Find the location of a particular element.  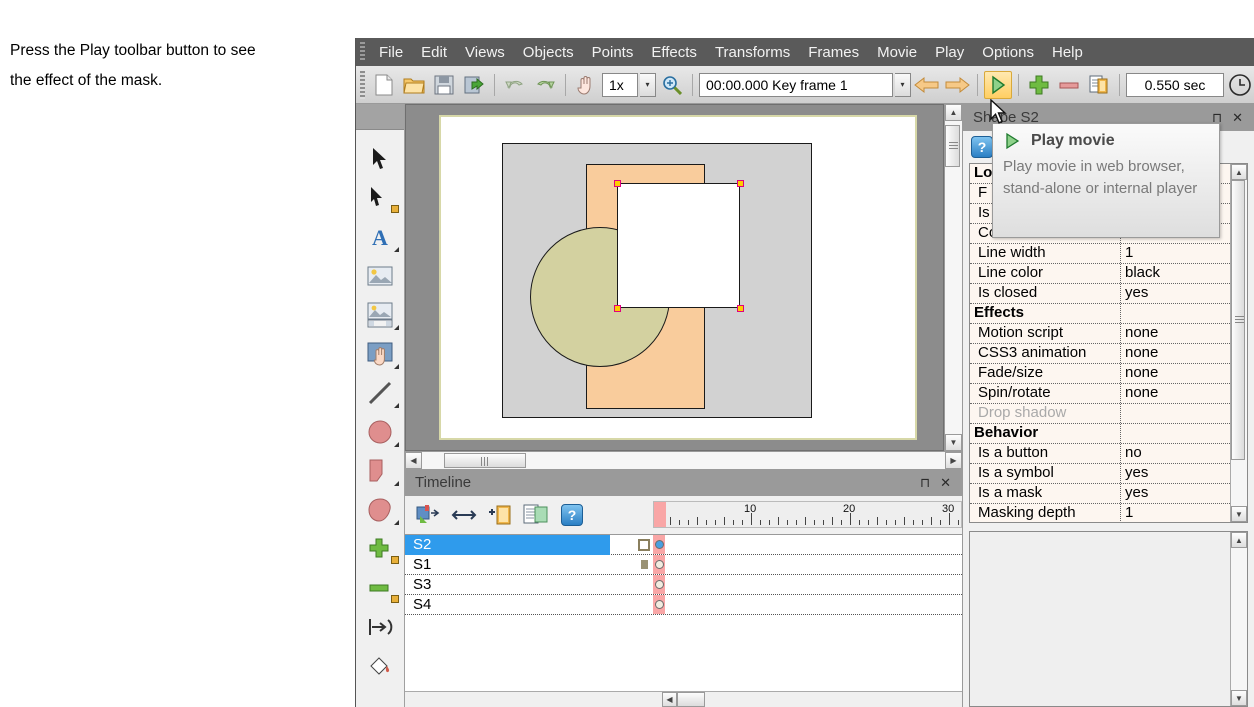

selection-handle-top-left is located at coordinates (617, 183).